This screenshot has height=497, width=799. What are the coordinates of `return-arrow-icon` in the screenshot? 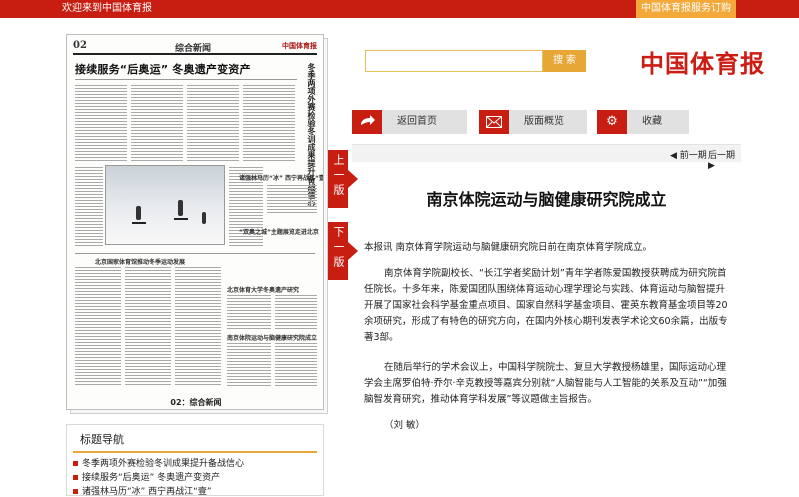 It's located at (367, 122).